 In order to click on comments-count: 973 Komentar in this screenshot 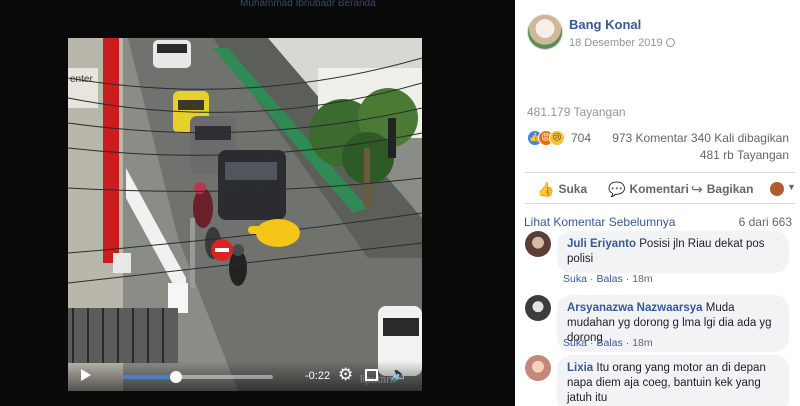, I will do `click(649, 138)`.